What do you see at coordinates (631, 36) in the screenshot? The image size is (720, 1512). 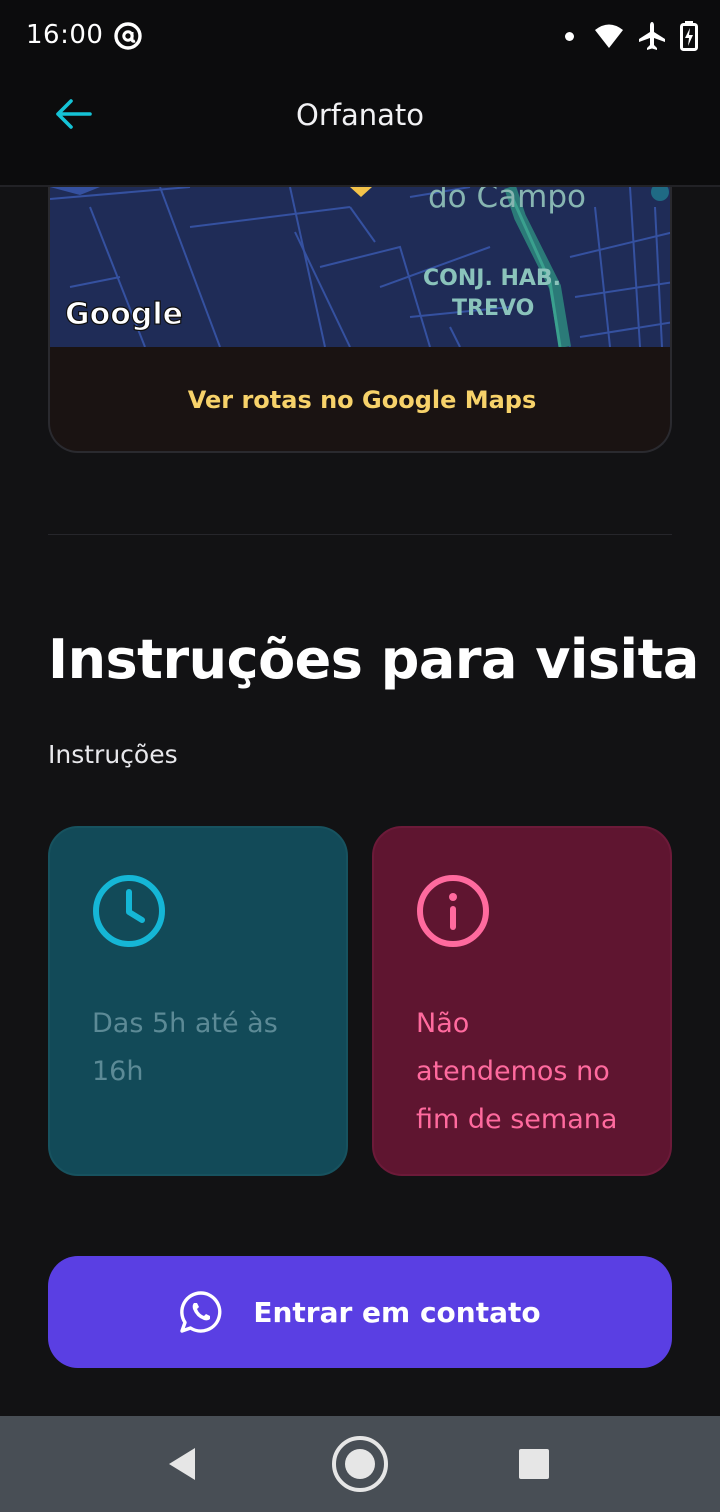 I see `status-icons` at bounding box center [631, 36].